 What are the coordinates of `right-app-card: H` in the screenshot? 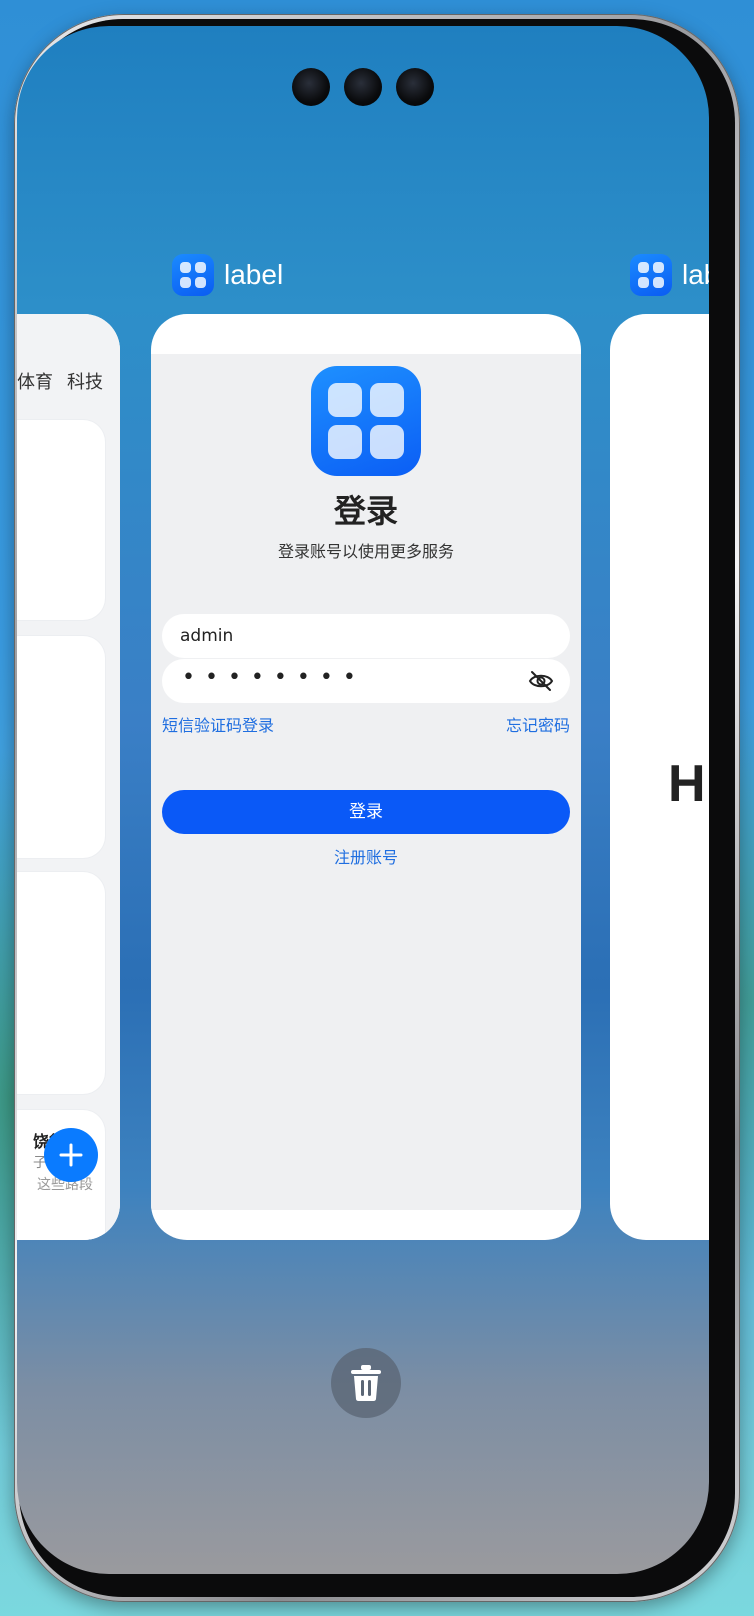 It's located at (659, 777).